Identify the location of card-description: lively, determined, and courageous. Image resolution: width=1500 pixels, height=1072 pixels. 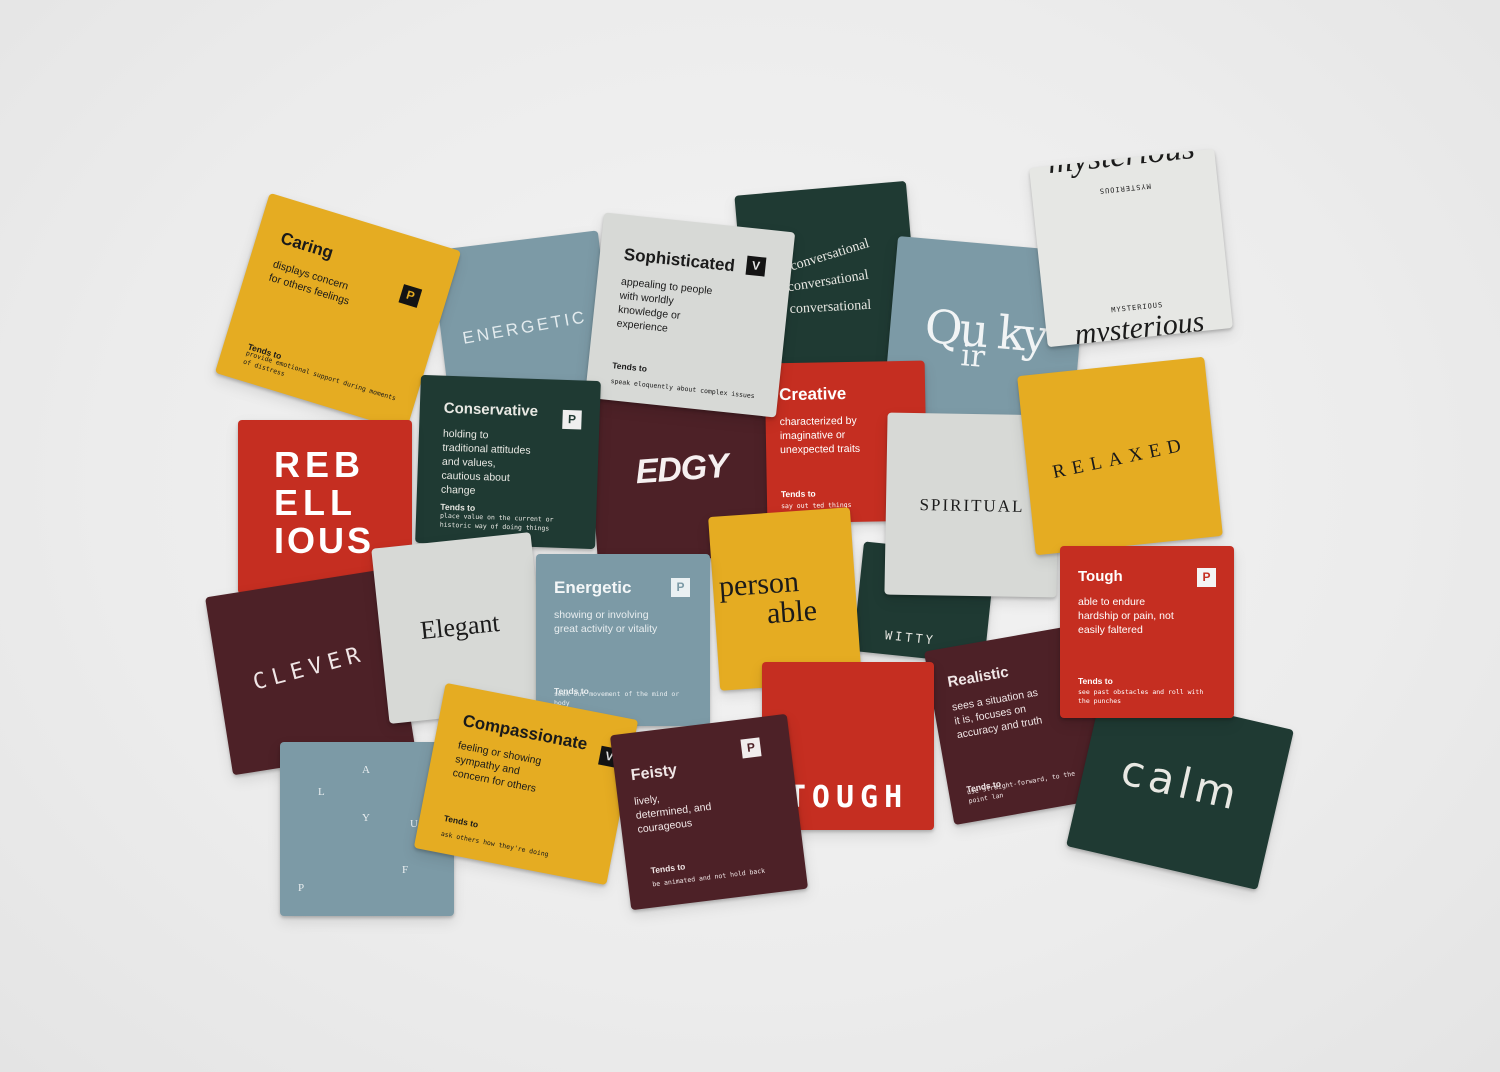
(672, 814).